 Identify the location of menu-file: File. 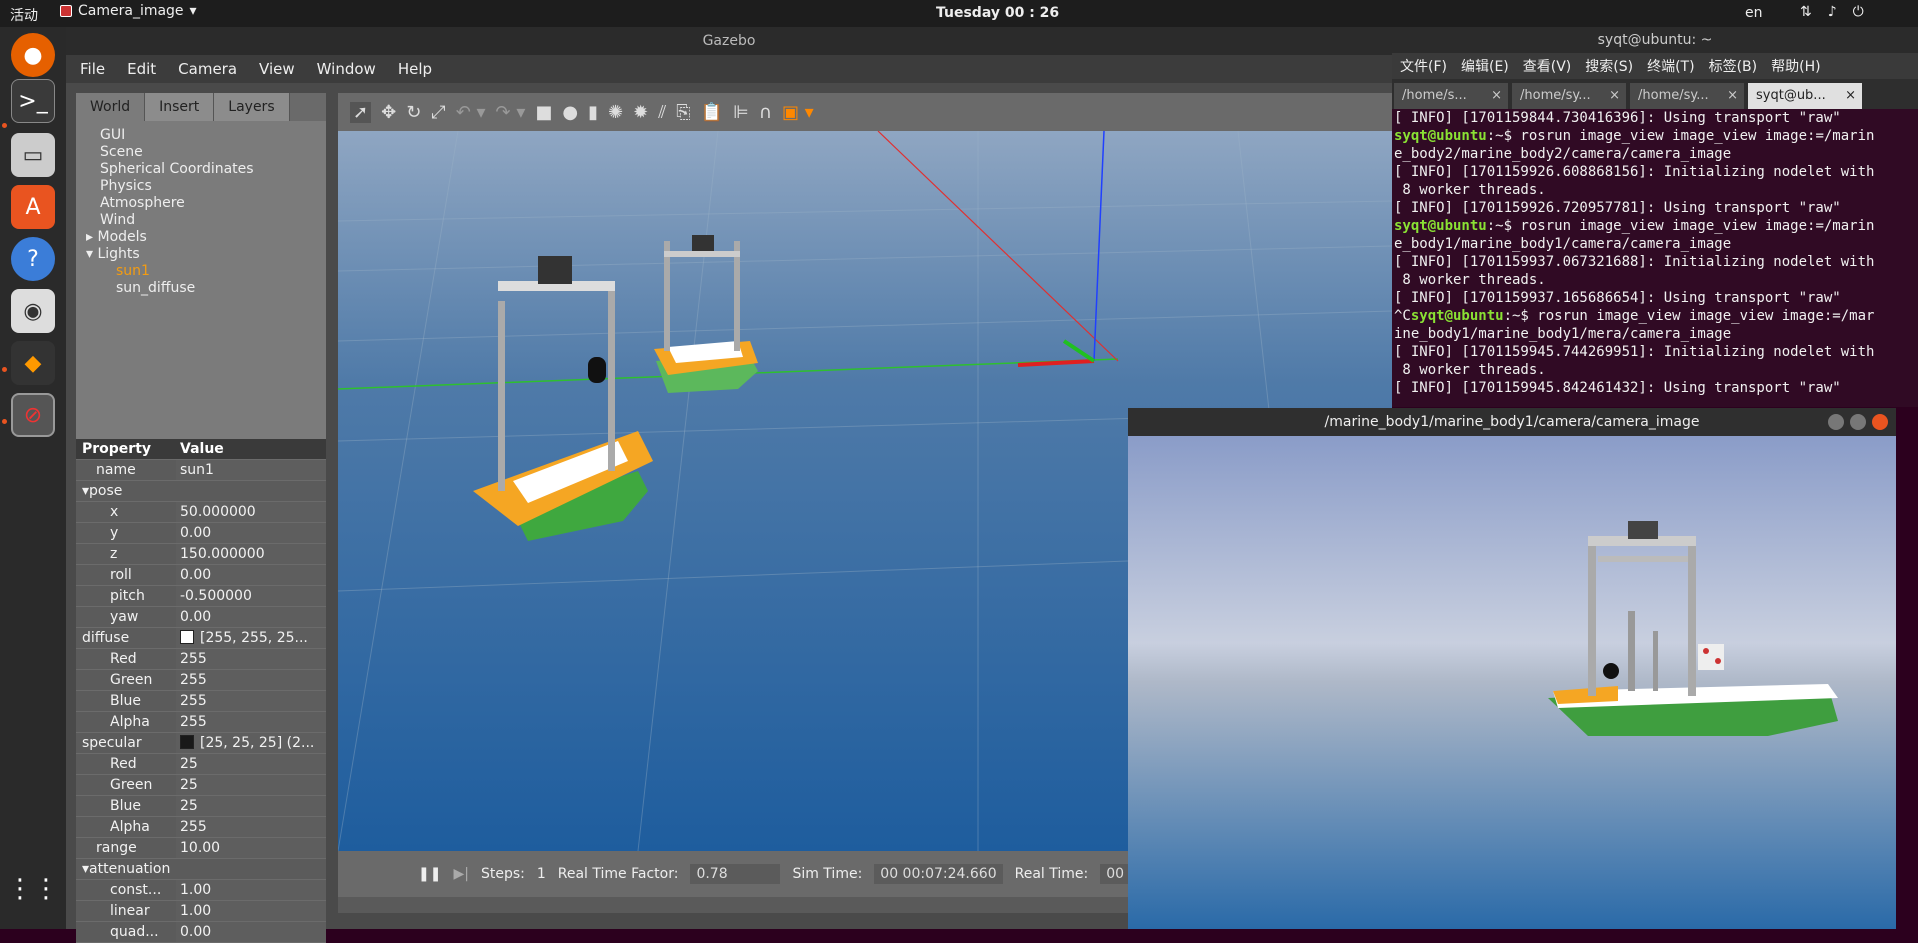
(92, 69).